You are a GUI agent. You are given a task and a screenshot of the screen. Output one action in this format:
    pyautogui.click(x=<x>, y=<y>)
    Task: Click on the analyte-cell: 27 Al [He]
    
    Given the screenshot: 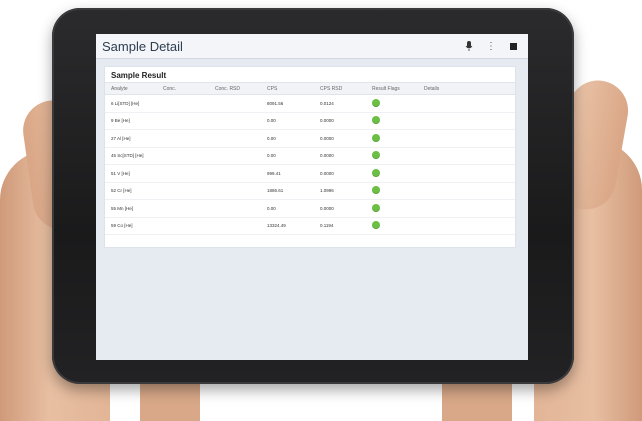 What is the action you would take?
    pyautogui.click(x=121, y=138)
    